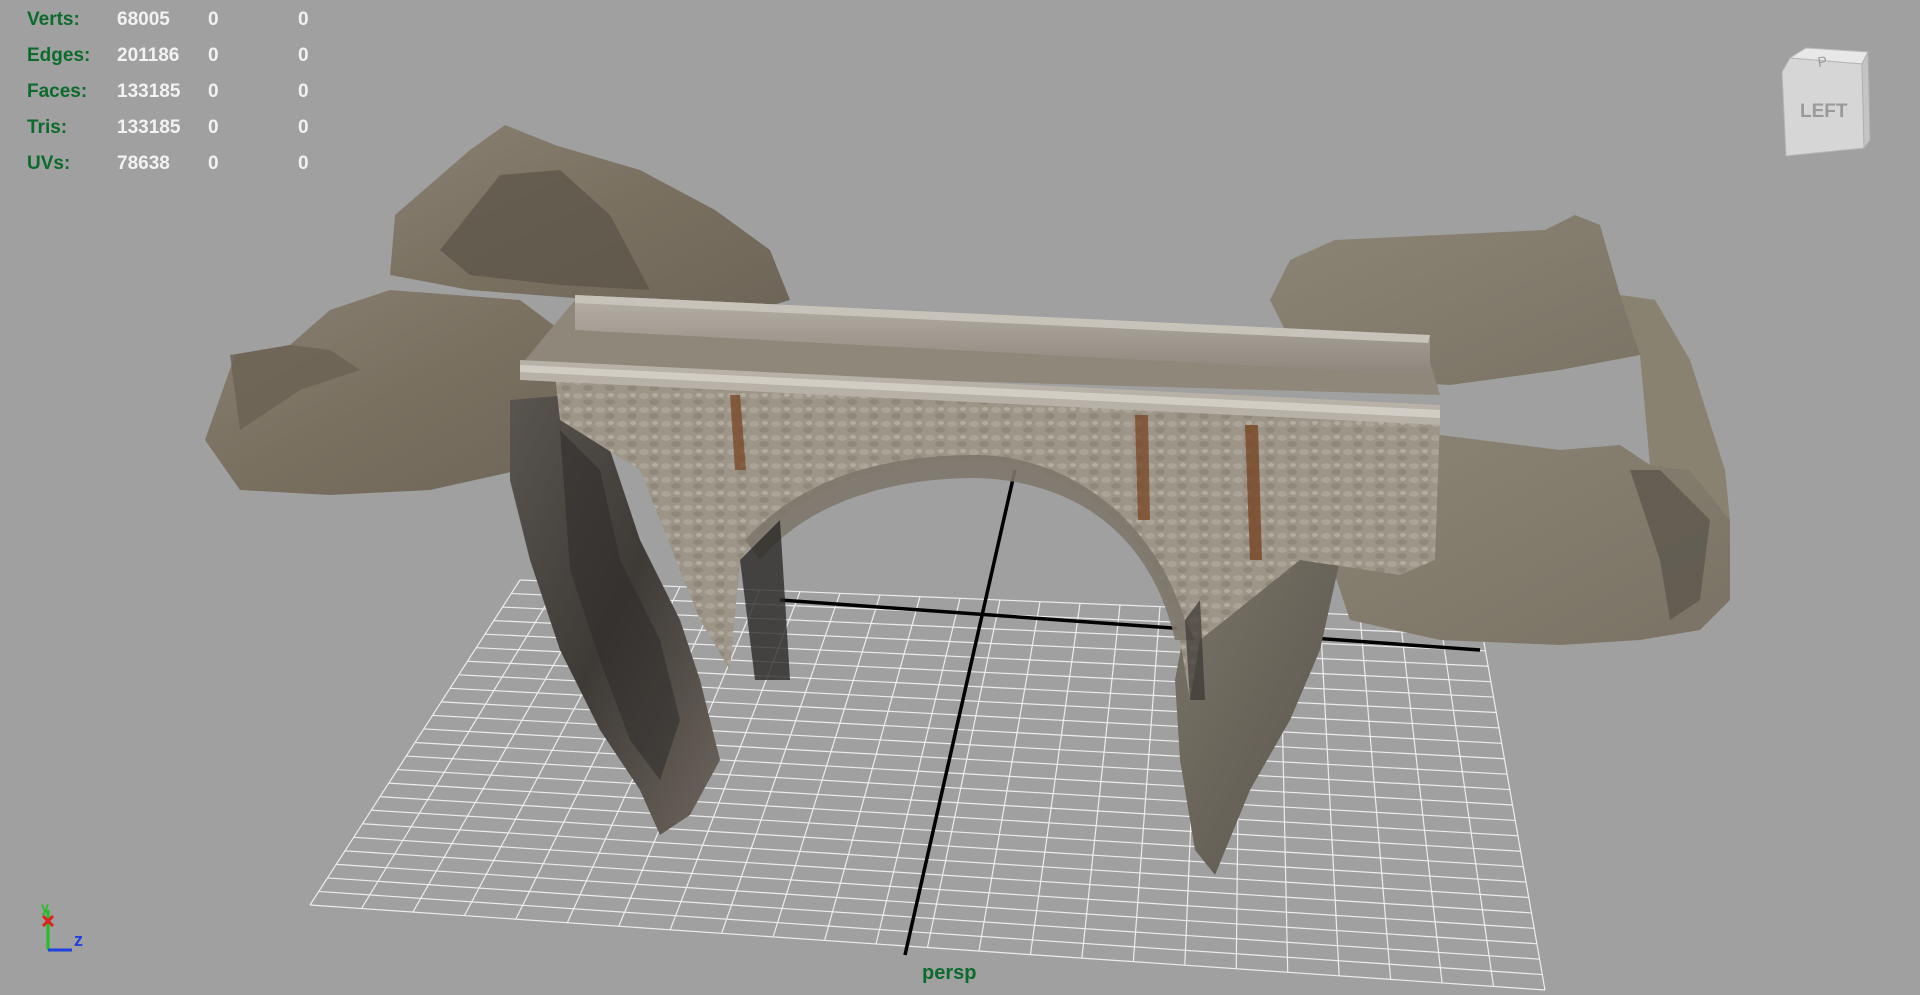  What do you see at coordinates (57, 91) in the screenshot?
I see `hud-label: Faces:` at bounding box center [57, 91].